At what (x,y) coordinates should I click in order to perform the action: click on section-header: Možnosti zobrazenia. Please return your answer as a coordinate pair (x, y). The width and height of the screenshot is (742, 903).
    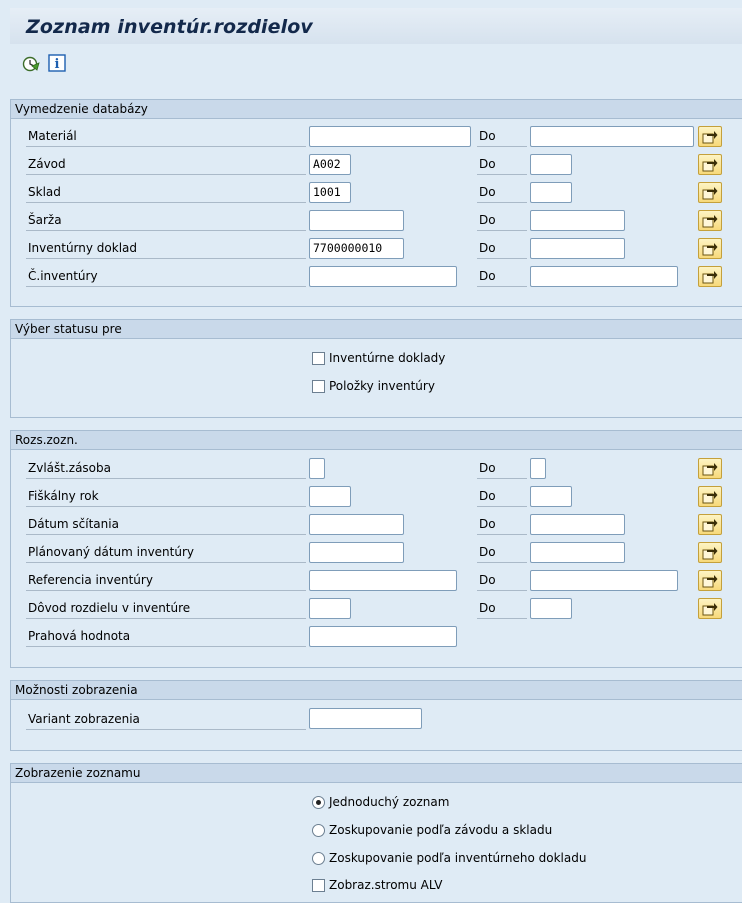
    Looking at the image, I should click on (376, 690).